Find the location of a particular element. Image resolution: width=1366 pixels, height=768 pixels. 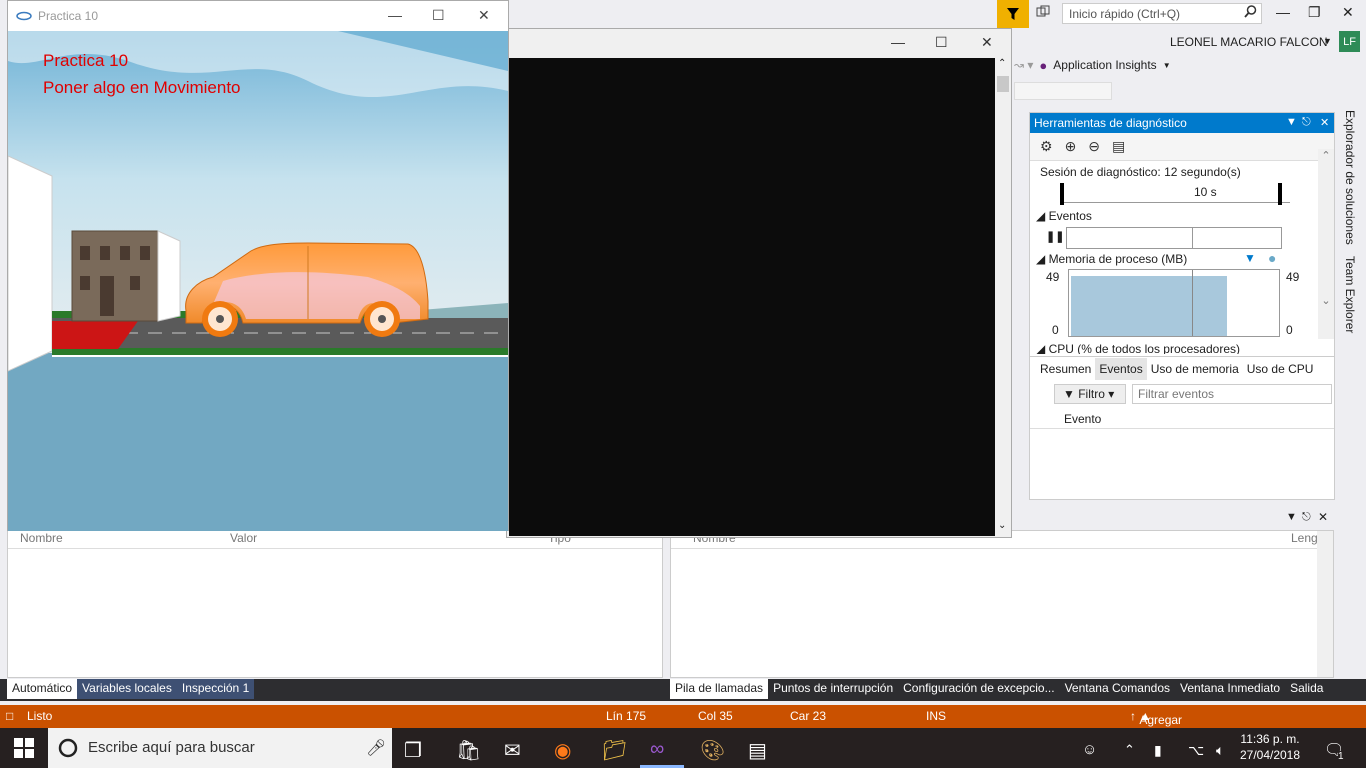

tab-local-variables: Variables locales is located at coordinates (127, 689).